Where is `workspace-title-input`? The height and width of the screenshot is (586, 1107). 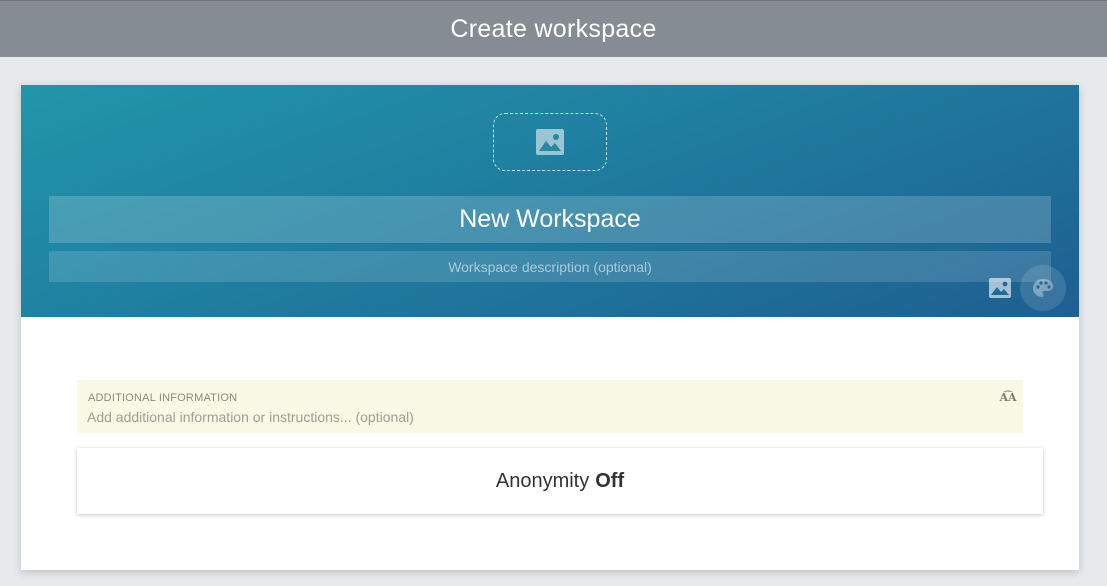 workspace-title-input is located at coordinates (550, 219).